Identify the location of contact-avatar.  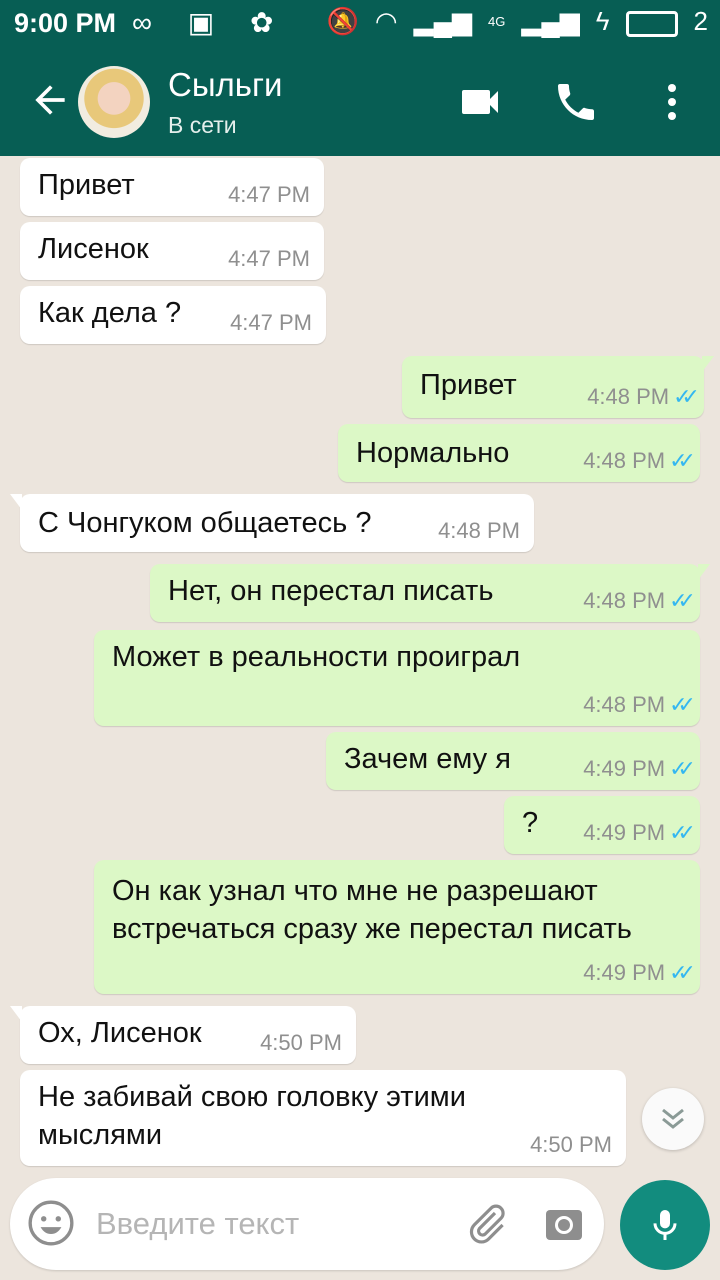
(114, 102).